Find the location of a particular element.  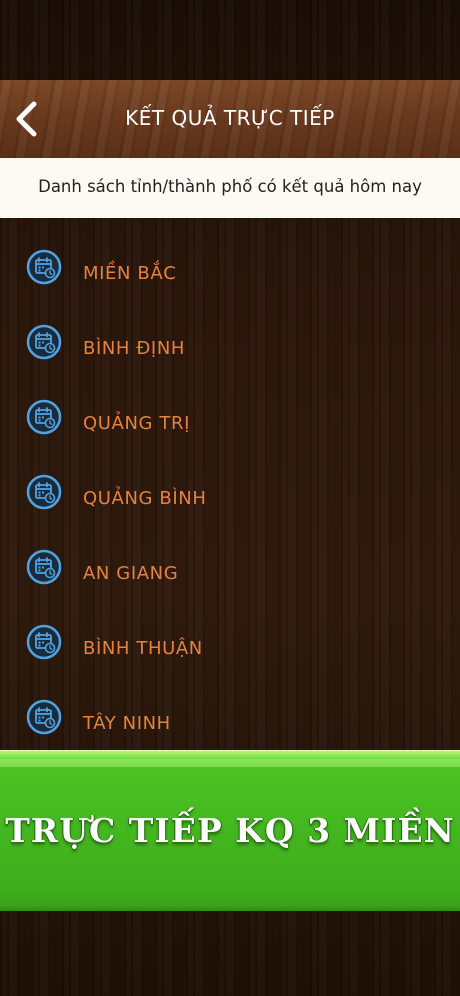

list-item-label: MIỀN BẮC is located at coordinates (130, 273).